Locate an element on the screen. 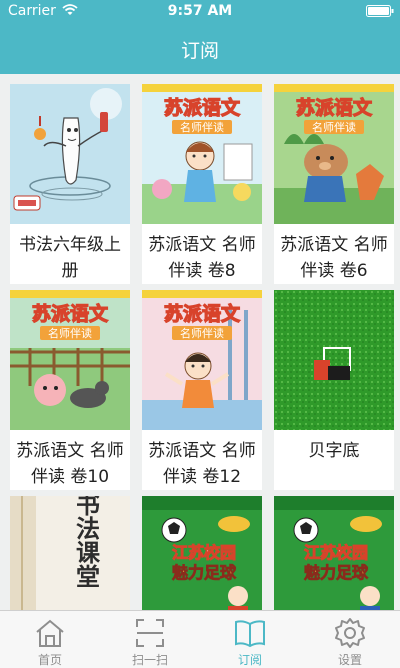  tab-home: 首页 is located at coordinates (50, 639).